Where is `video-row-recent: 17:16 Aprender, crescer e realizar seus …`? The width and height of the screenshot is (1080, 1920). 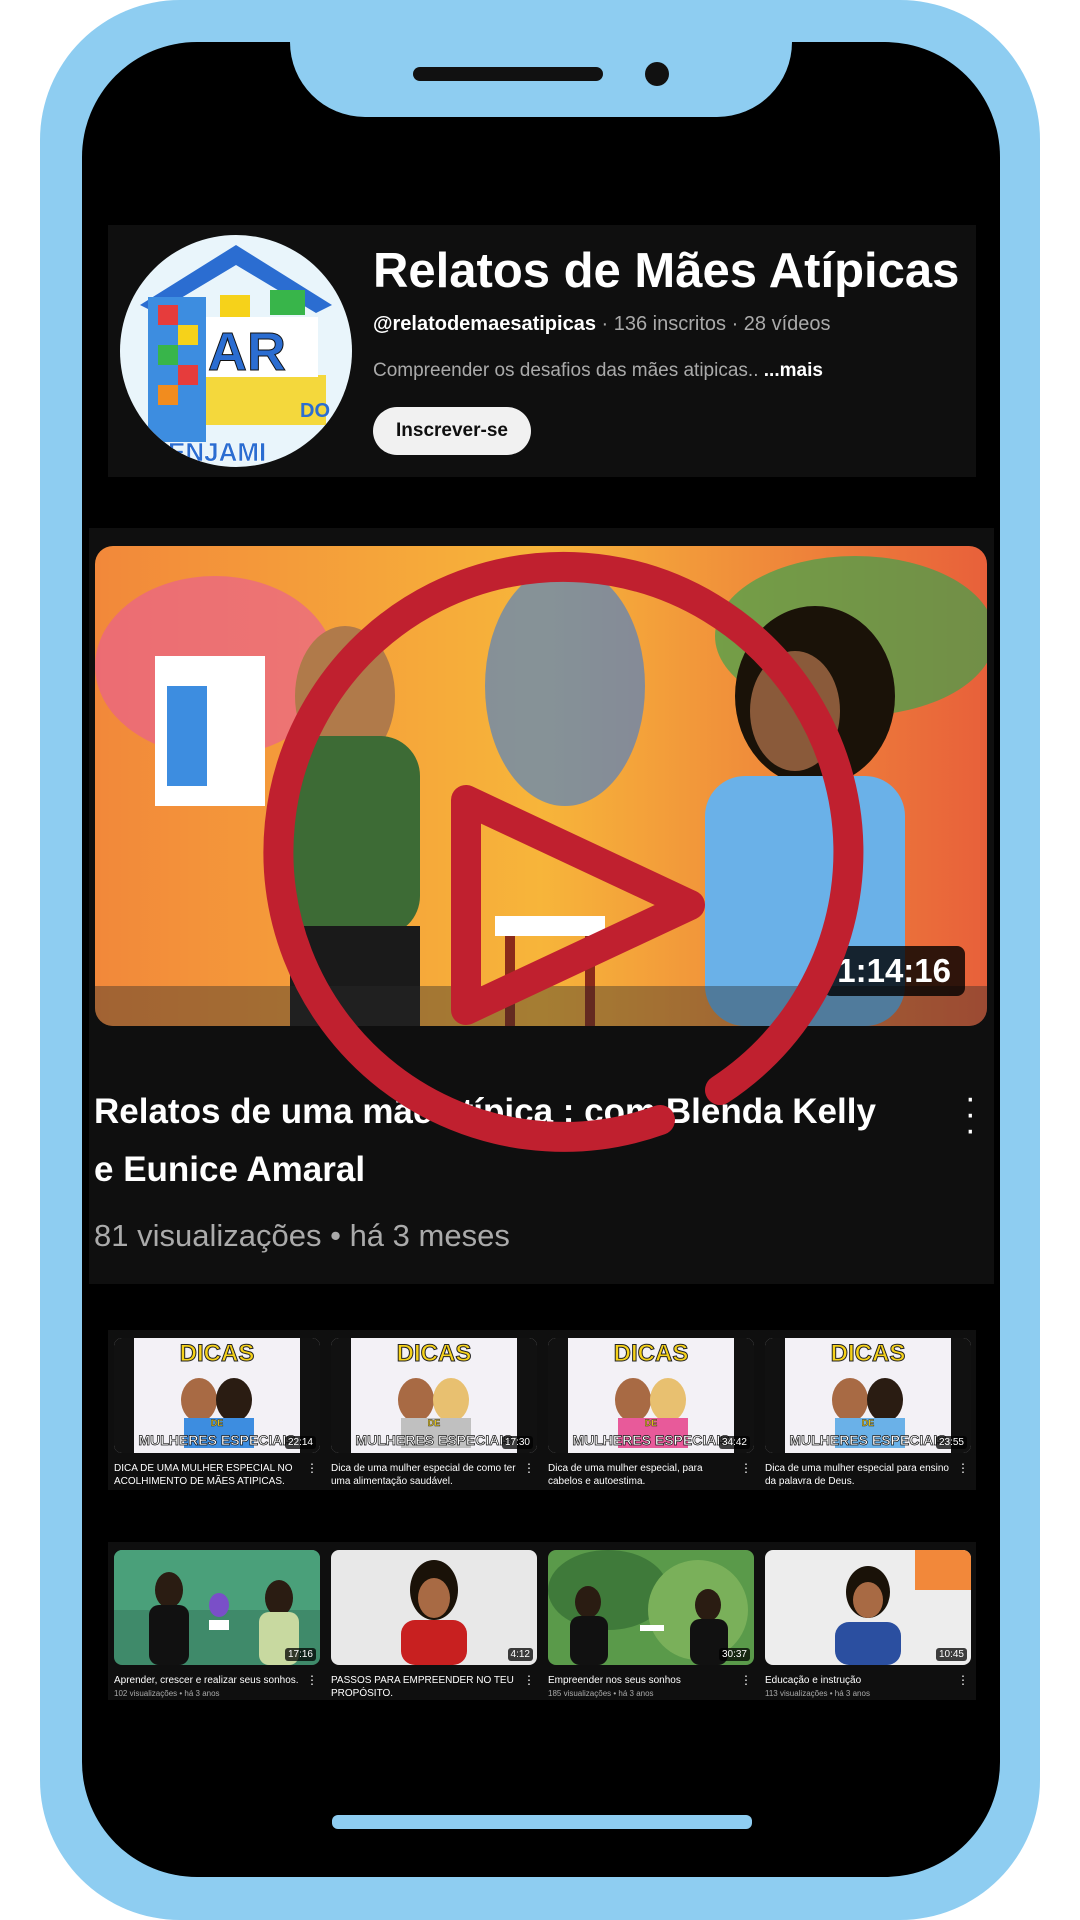 video-row-recent: 17:16 Aprender, crescer e realizar seus … is located at coordinates (542, 1621).